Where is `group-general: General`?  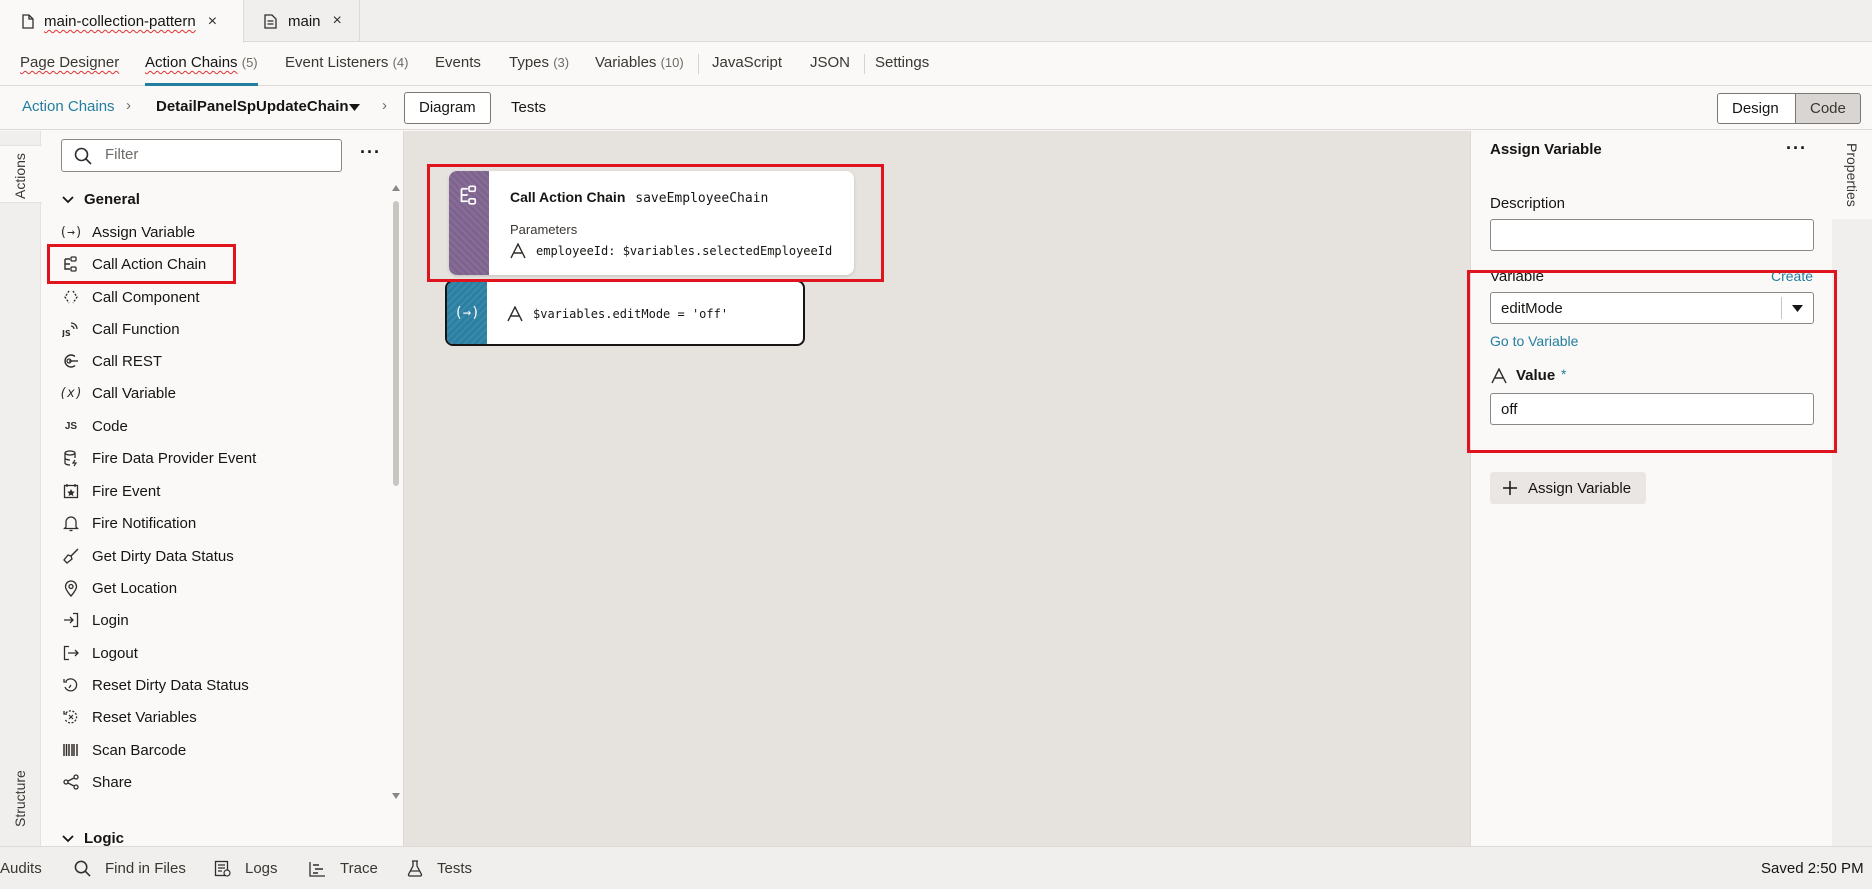
group-general: General is located at coordinates (101, 199).